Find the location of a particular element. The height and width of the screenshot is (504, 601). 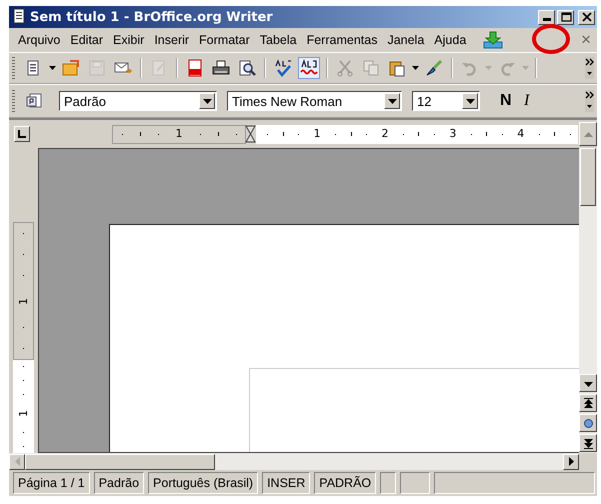

minimize-button is located at coordinates (546, 17).